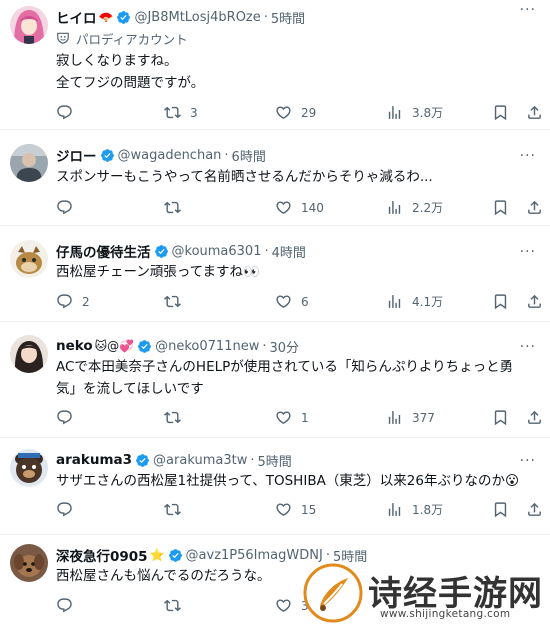 This screenshot has width=550, height=626. What do you see at coordinates (414, 509) in the screenshot?
I see `views-button: 1.8万` at bounding box center [414, 509].